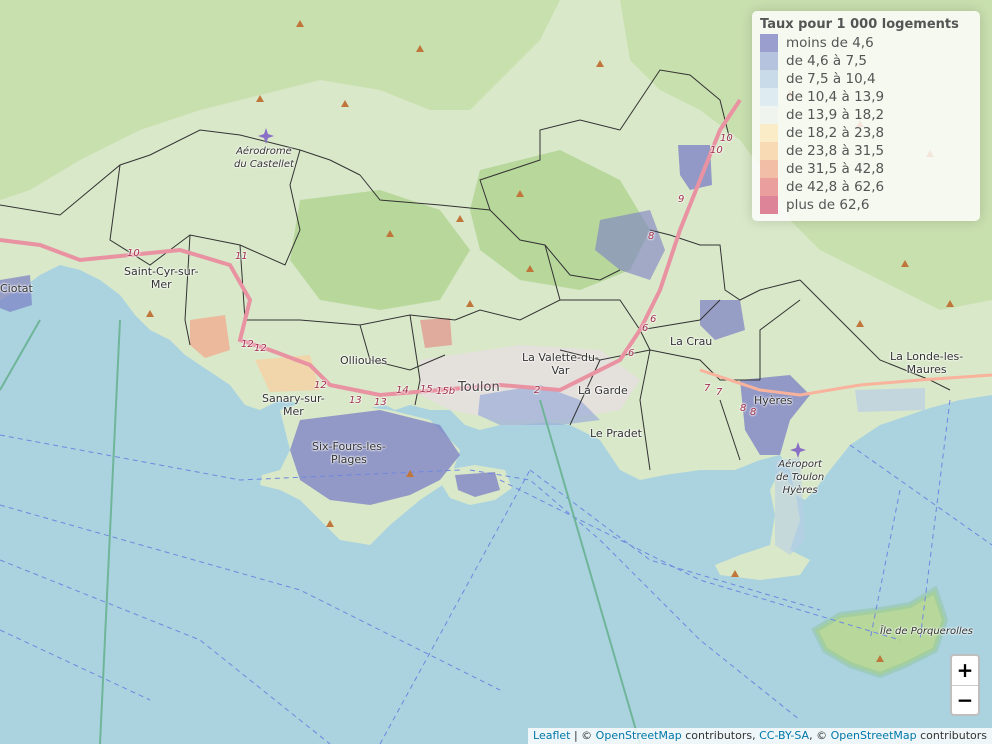 The height and width of the screenshot is (744, 992). What do you see at coordinates (951, 735) in the screenshot?
I see `attribution-text: contributors` at bounding box center [951, 735].